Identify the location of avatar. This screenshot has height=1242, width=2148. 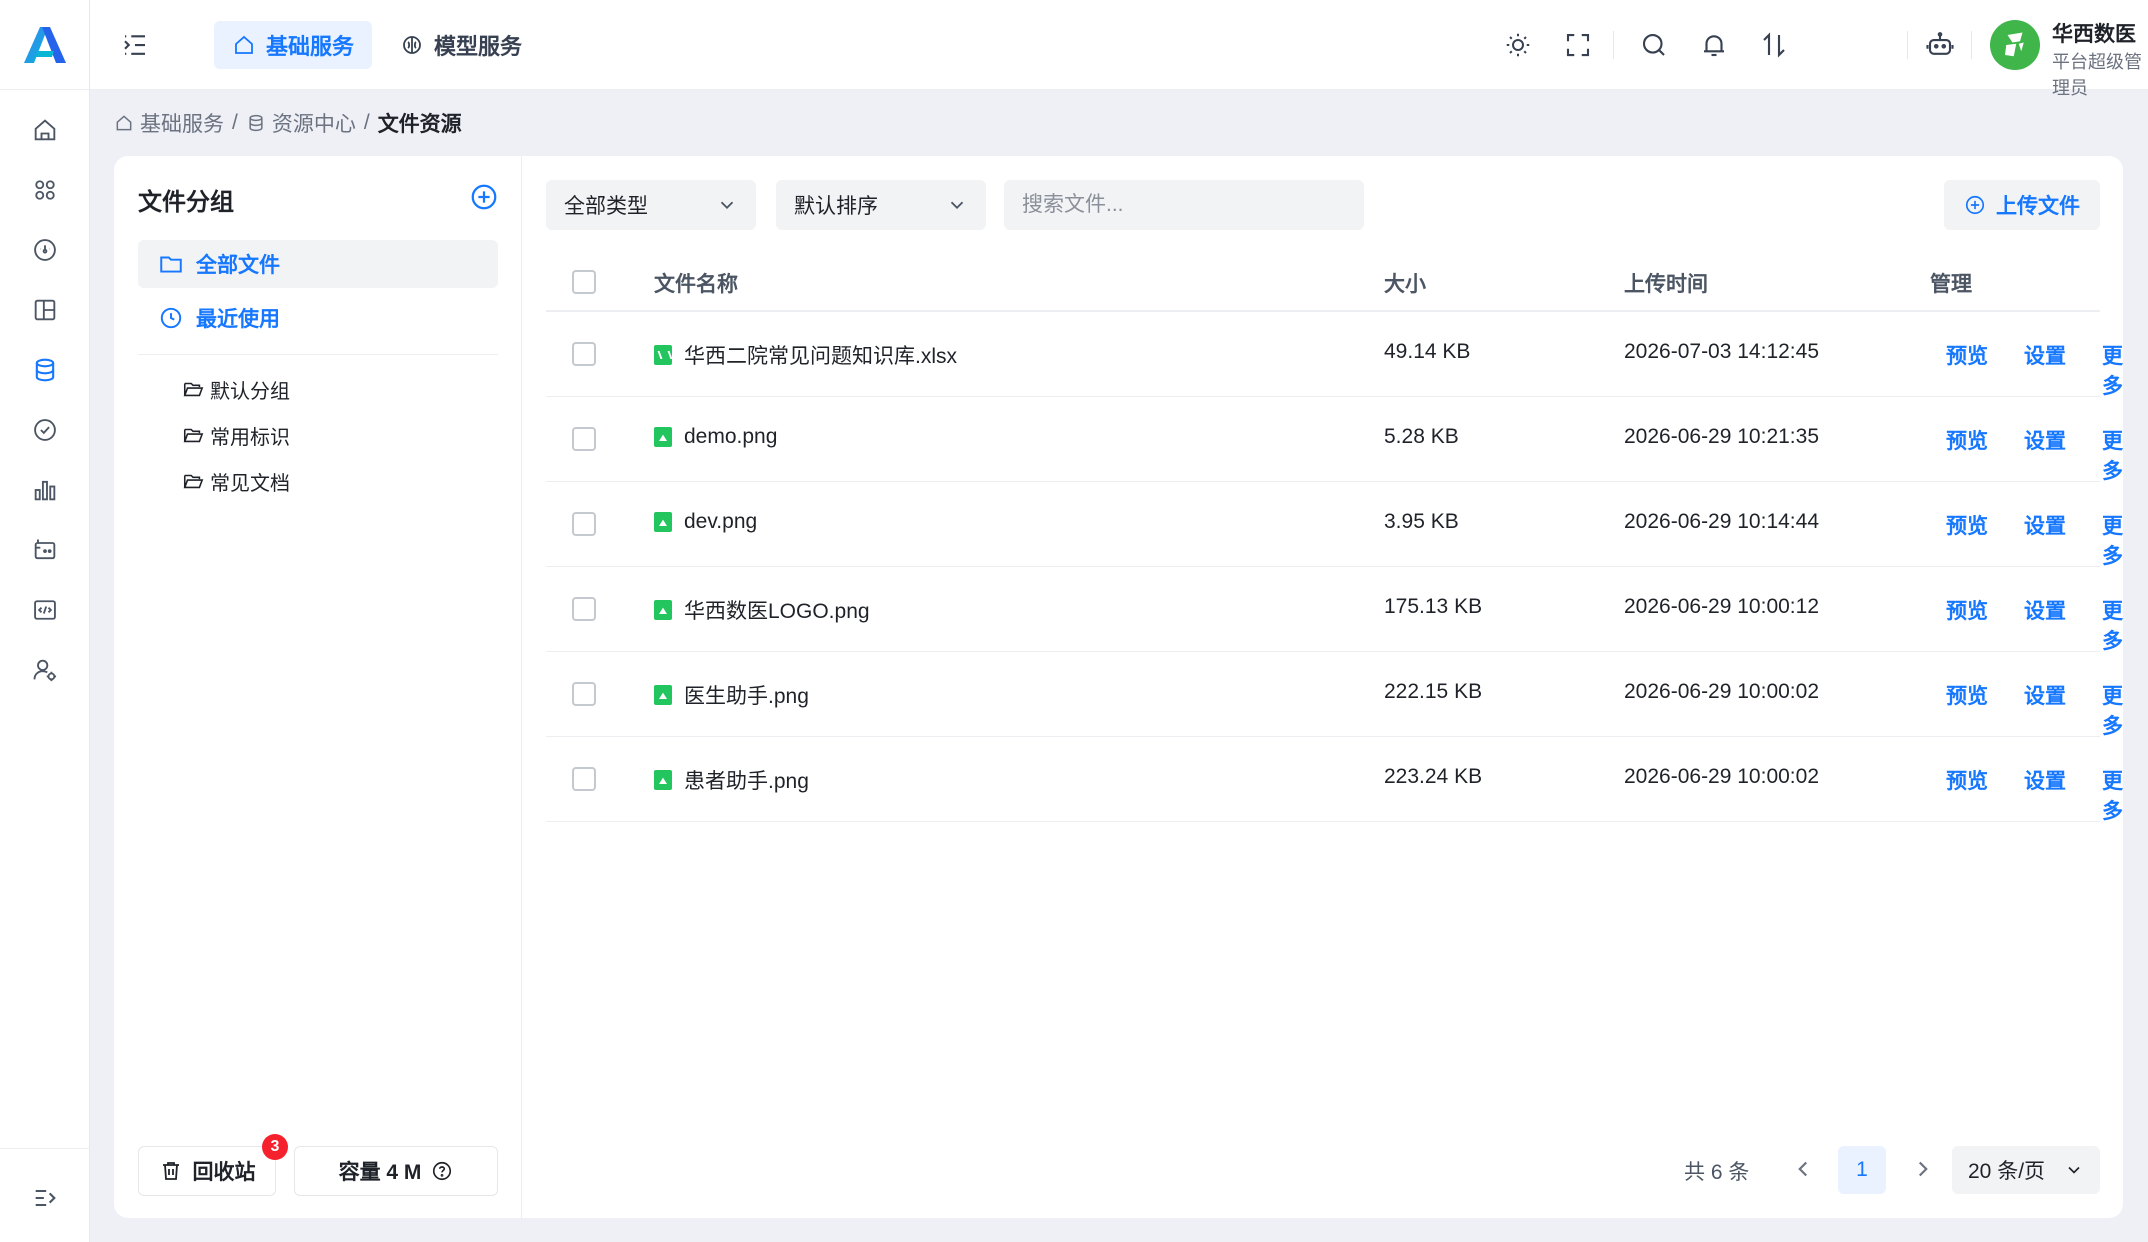
(2015, 45).